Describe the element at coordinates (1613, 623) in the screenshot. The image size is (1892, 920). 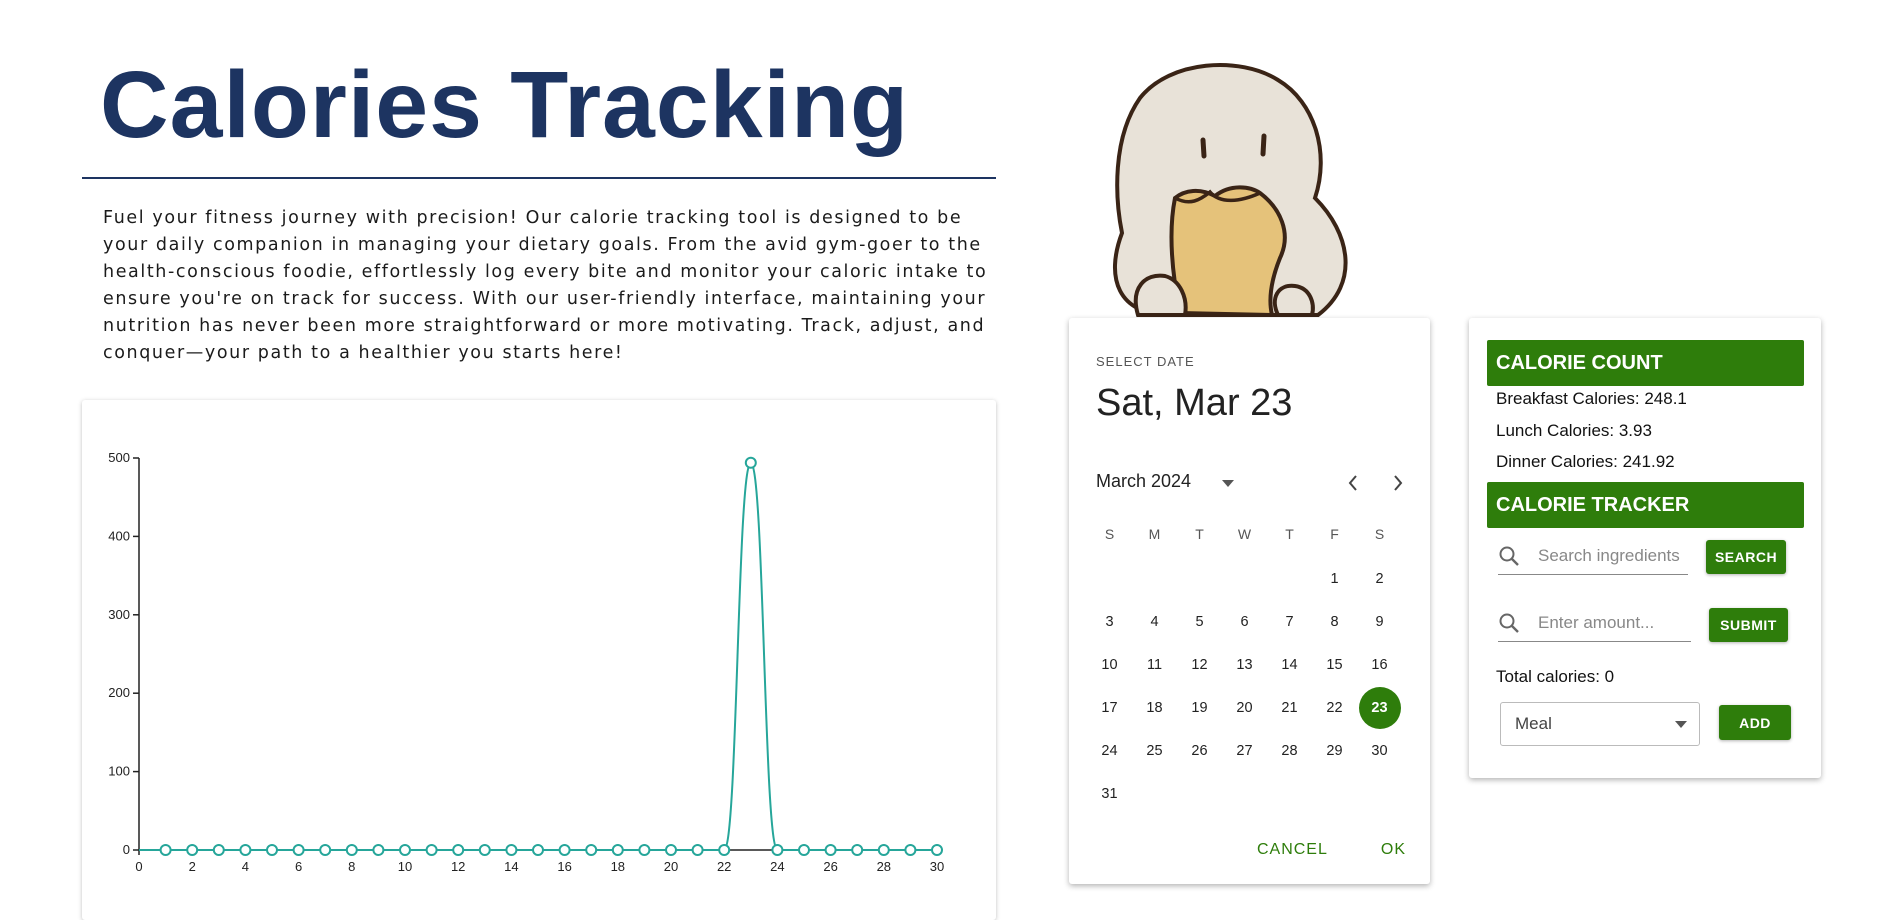
I see `amount-input` at that location.